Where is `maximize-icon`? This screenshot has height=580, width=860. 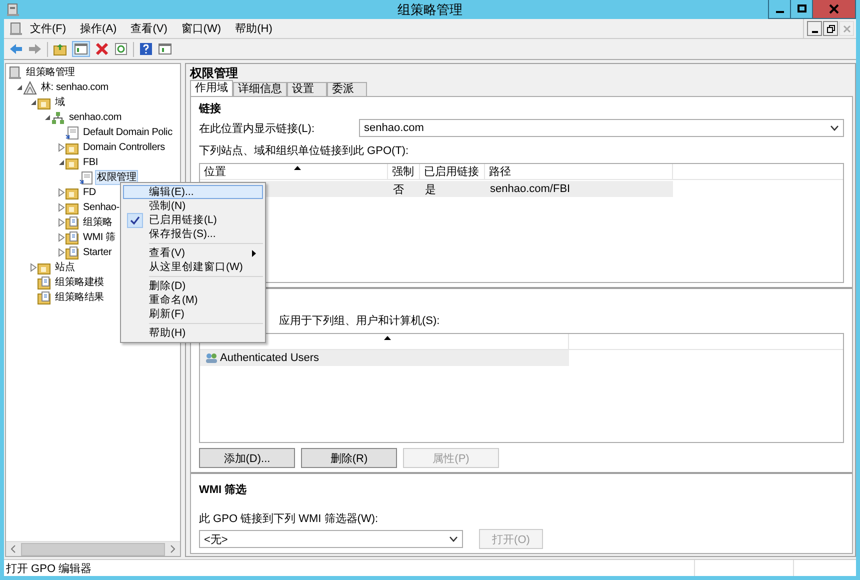 maximize-icon is located at coordinates (801, 9).